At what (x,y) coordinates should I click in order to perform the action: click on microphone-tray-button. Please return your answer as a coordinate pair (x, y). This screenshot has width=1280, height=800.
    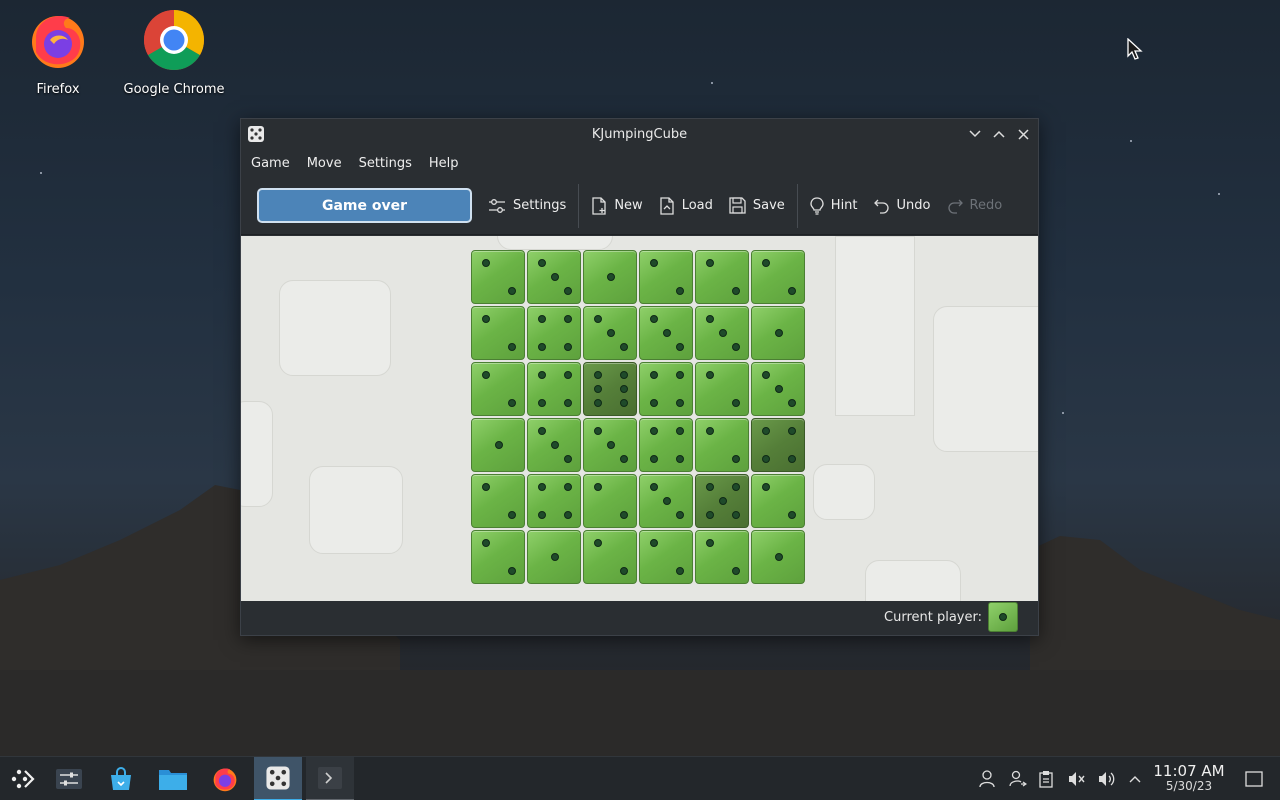
    Looking at the image, I should click on (1076, 778).